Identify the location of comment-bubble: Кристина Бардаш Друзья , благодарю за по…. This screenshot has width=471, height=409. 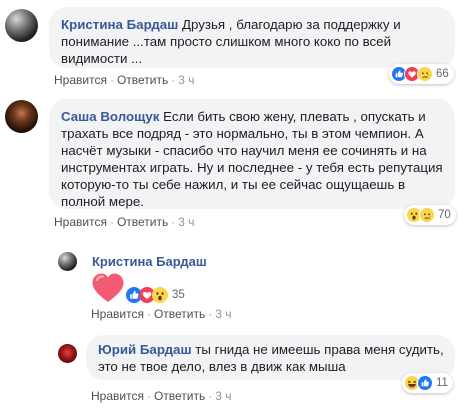
(252, 37).